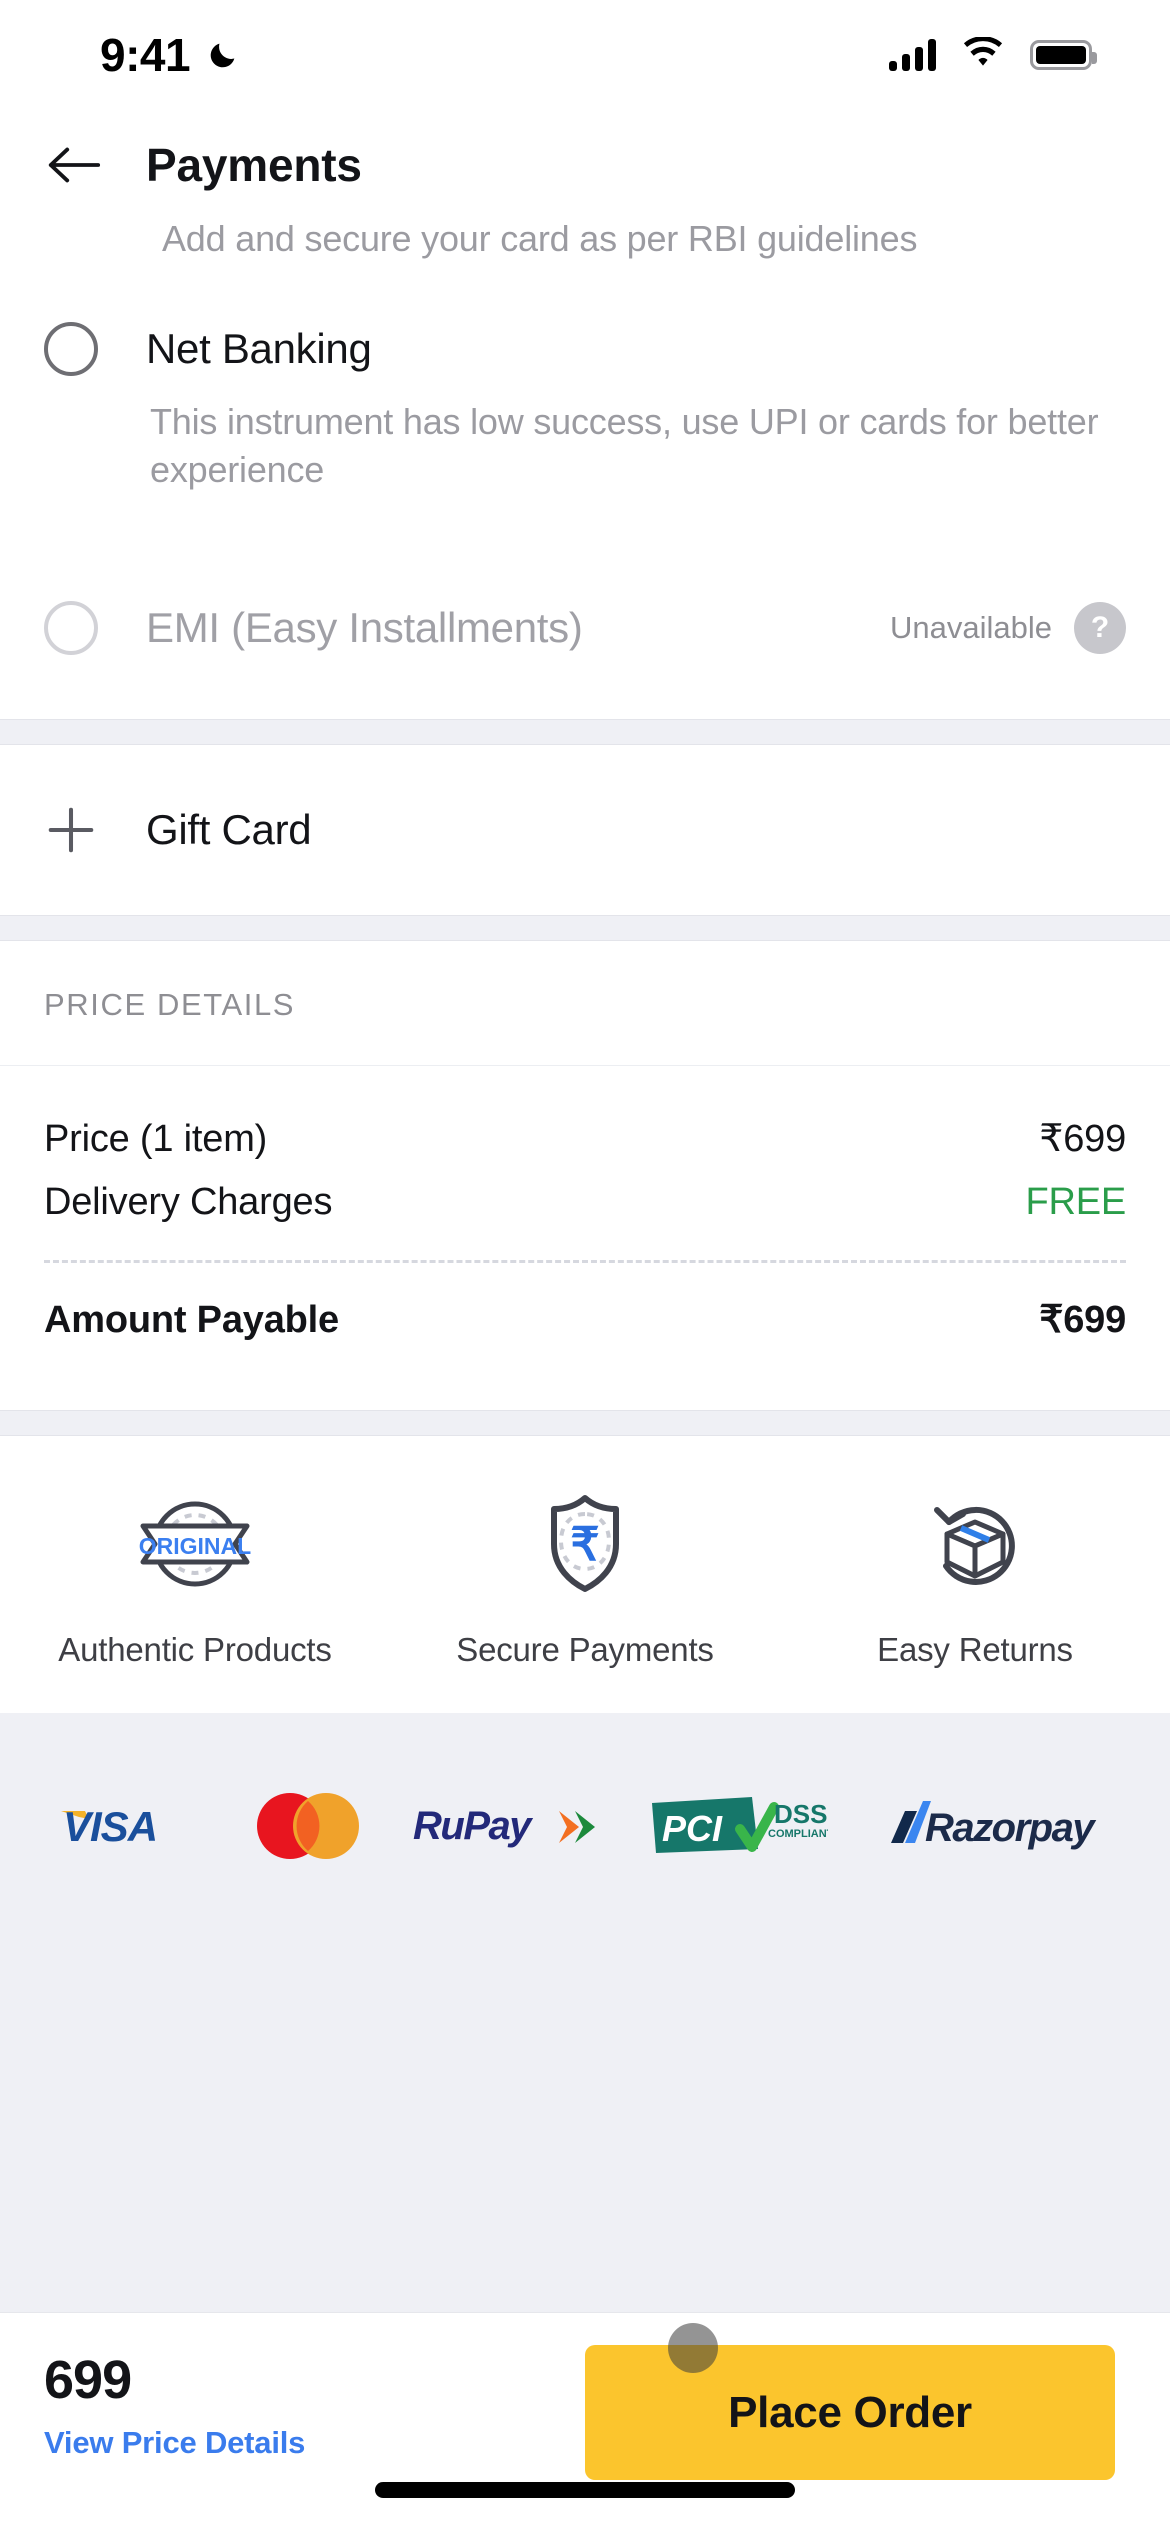 The height and width of the screenshot is (2532, 1170). What do you see at coordinates (152, 2387) in the screenshot?
I see `bottom-price-block: 699 View Price Details` at bounding box center [152, 2387].